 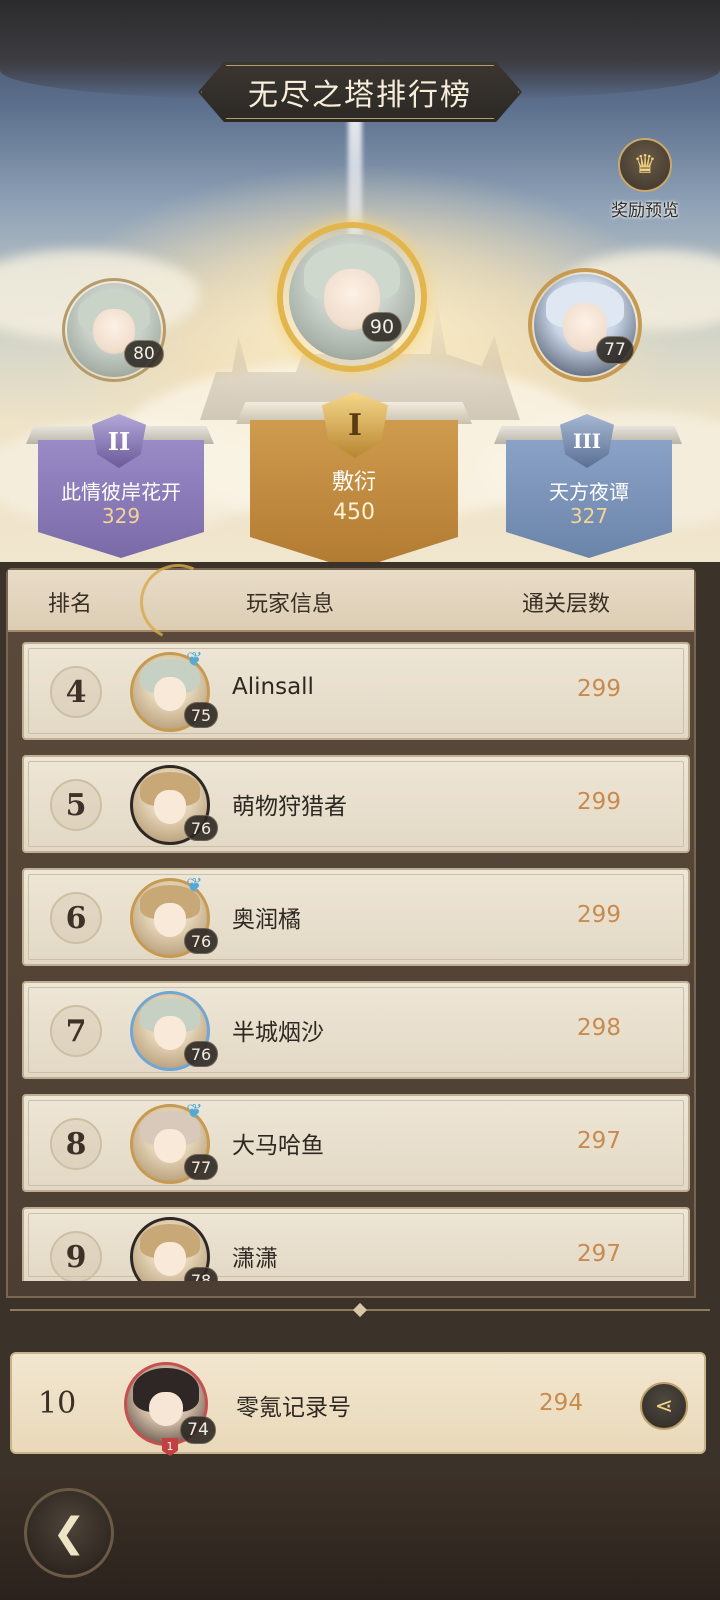 What do you see at coordinates (266, 920) in the screenshot?
I see `row-name: 奥润橘` at bounding box center [266, 920].